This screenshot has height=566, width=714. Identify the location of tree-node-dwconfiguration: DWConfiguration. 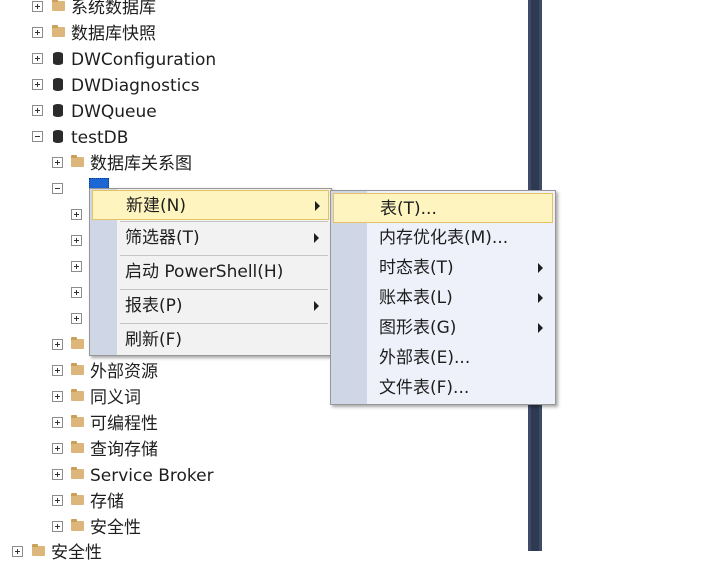
(260, 60).